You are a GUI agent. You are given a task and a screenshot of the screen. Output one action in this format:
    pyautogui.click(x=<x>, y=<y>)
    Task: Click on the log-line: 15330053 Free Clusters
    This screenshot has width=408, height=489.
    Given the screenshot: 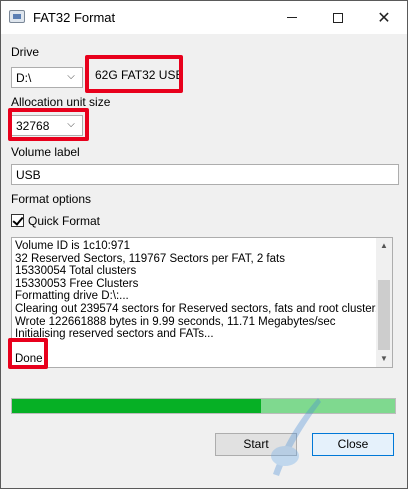 What is the action you would take?
    pyautogui.click(x=77, y=283)
    